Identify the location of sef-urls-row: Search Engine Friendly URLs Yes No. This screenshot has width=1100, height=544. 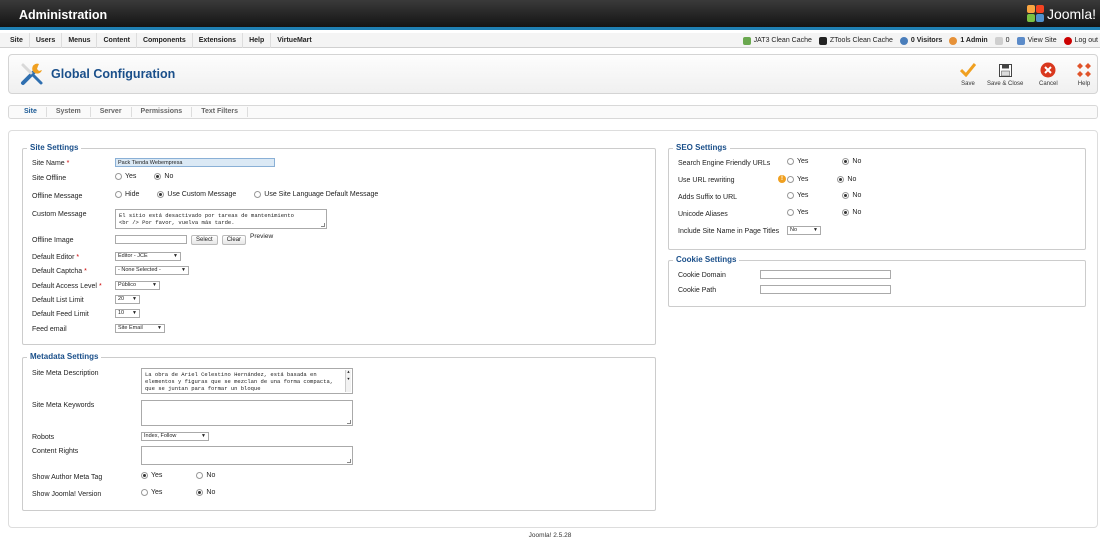
(770, 162).